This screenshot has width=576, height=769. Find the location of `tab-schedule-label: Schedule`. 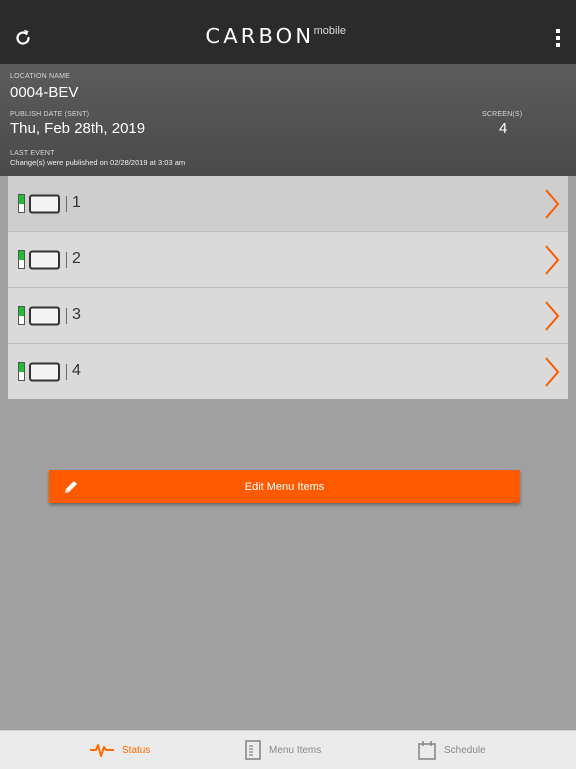

tab-schedule-label: Schedule is located at coordinates (465, 750).